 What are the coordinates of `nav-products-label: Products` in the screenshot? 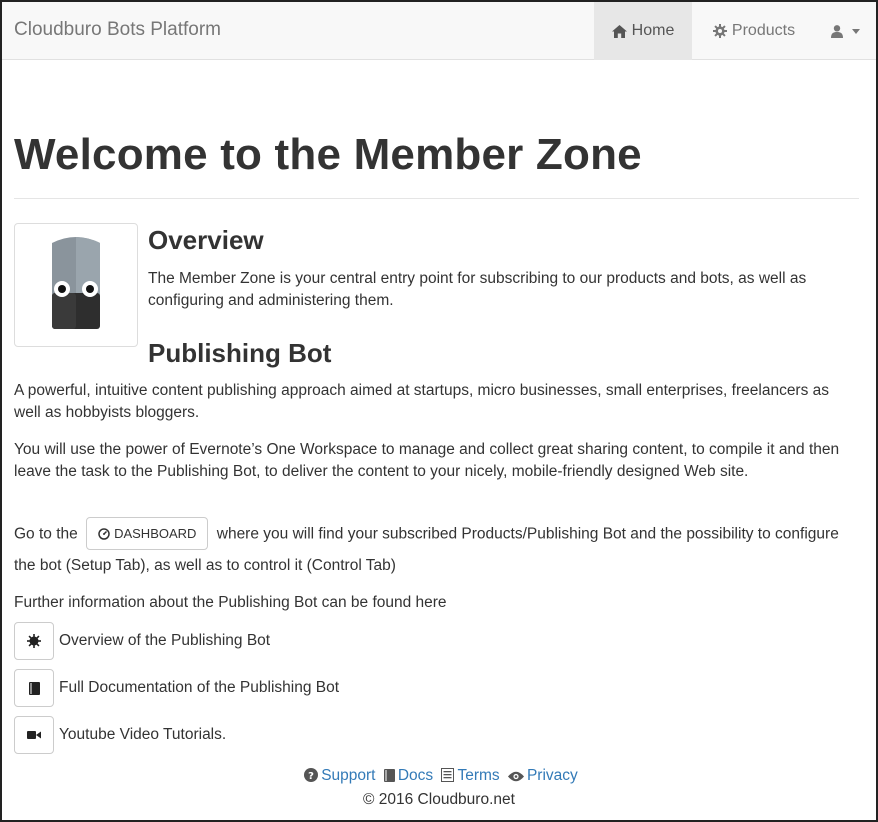 It's located at (763, 30).